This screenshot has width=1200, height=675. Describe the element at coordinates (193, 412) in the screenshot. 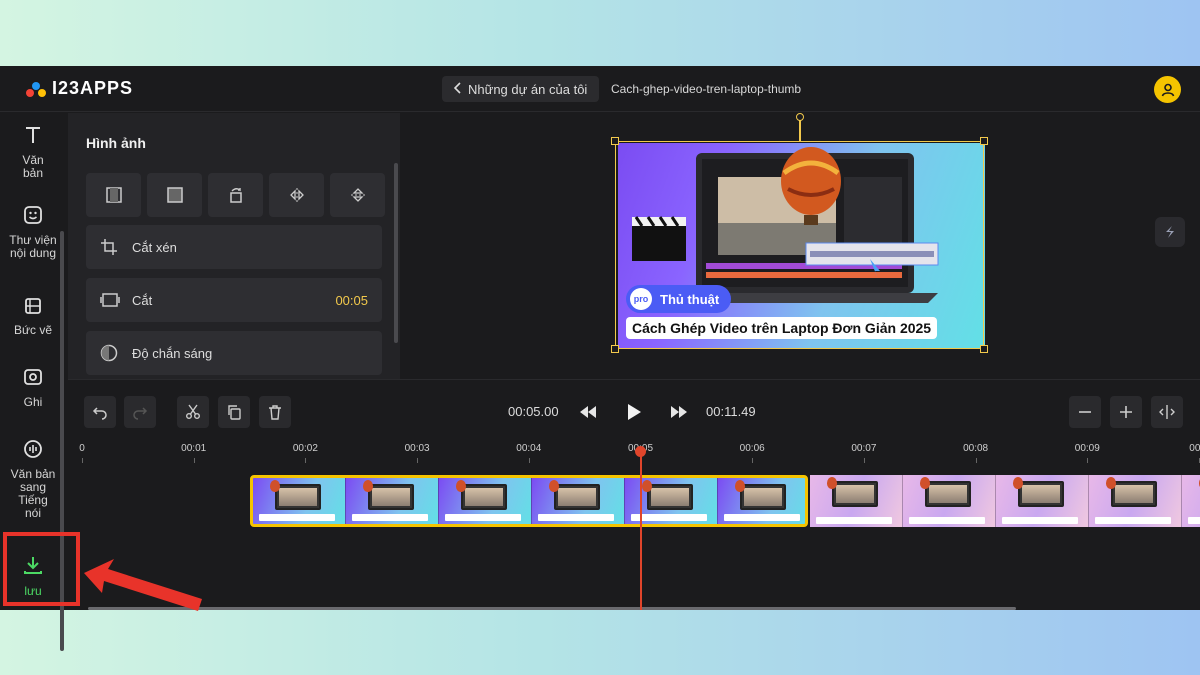

I see `split-button` at that location.